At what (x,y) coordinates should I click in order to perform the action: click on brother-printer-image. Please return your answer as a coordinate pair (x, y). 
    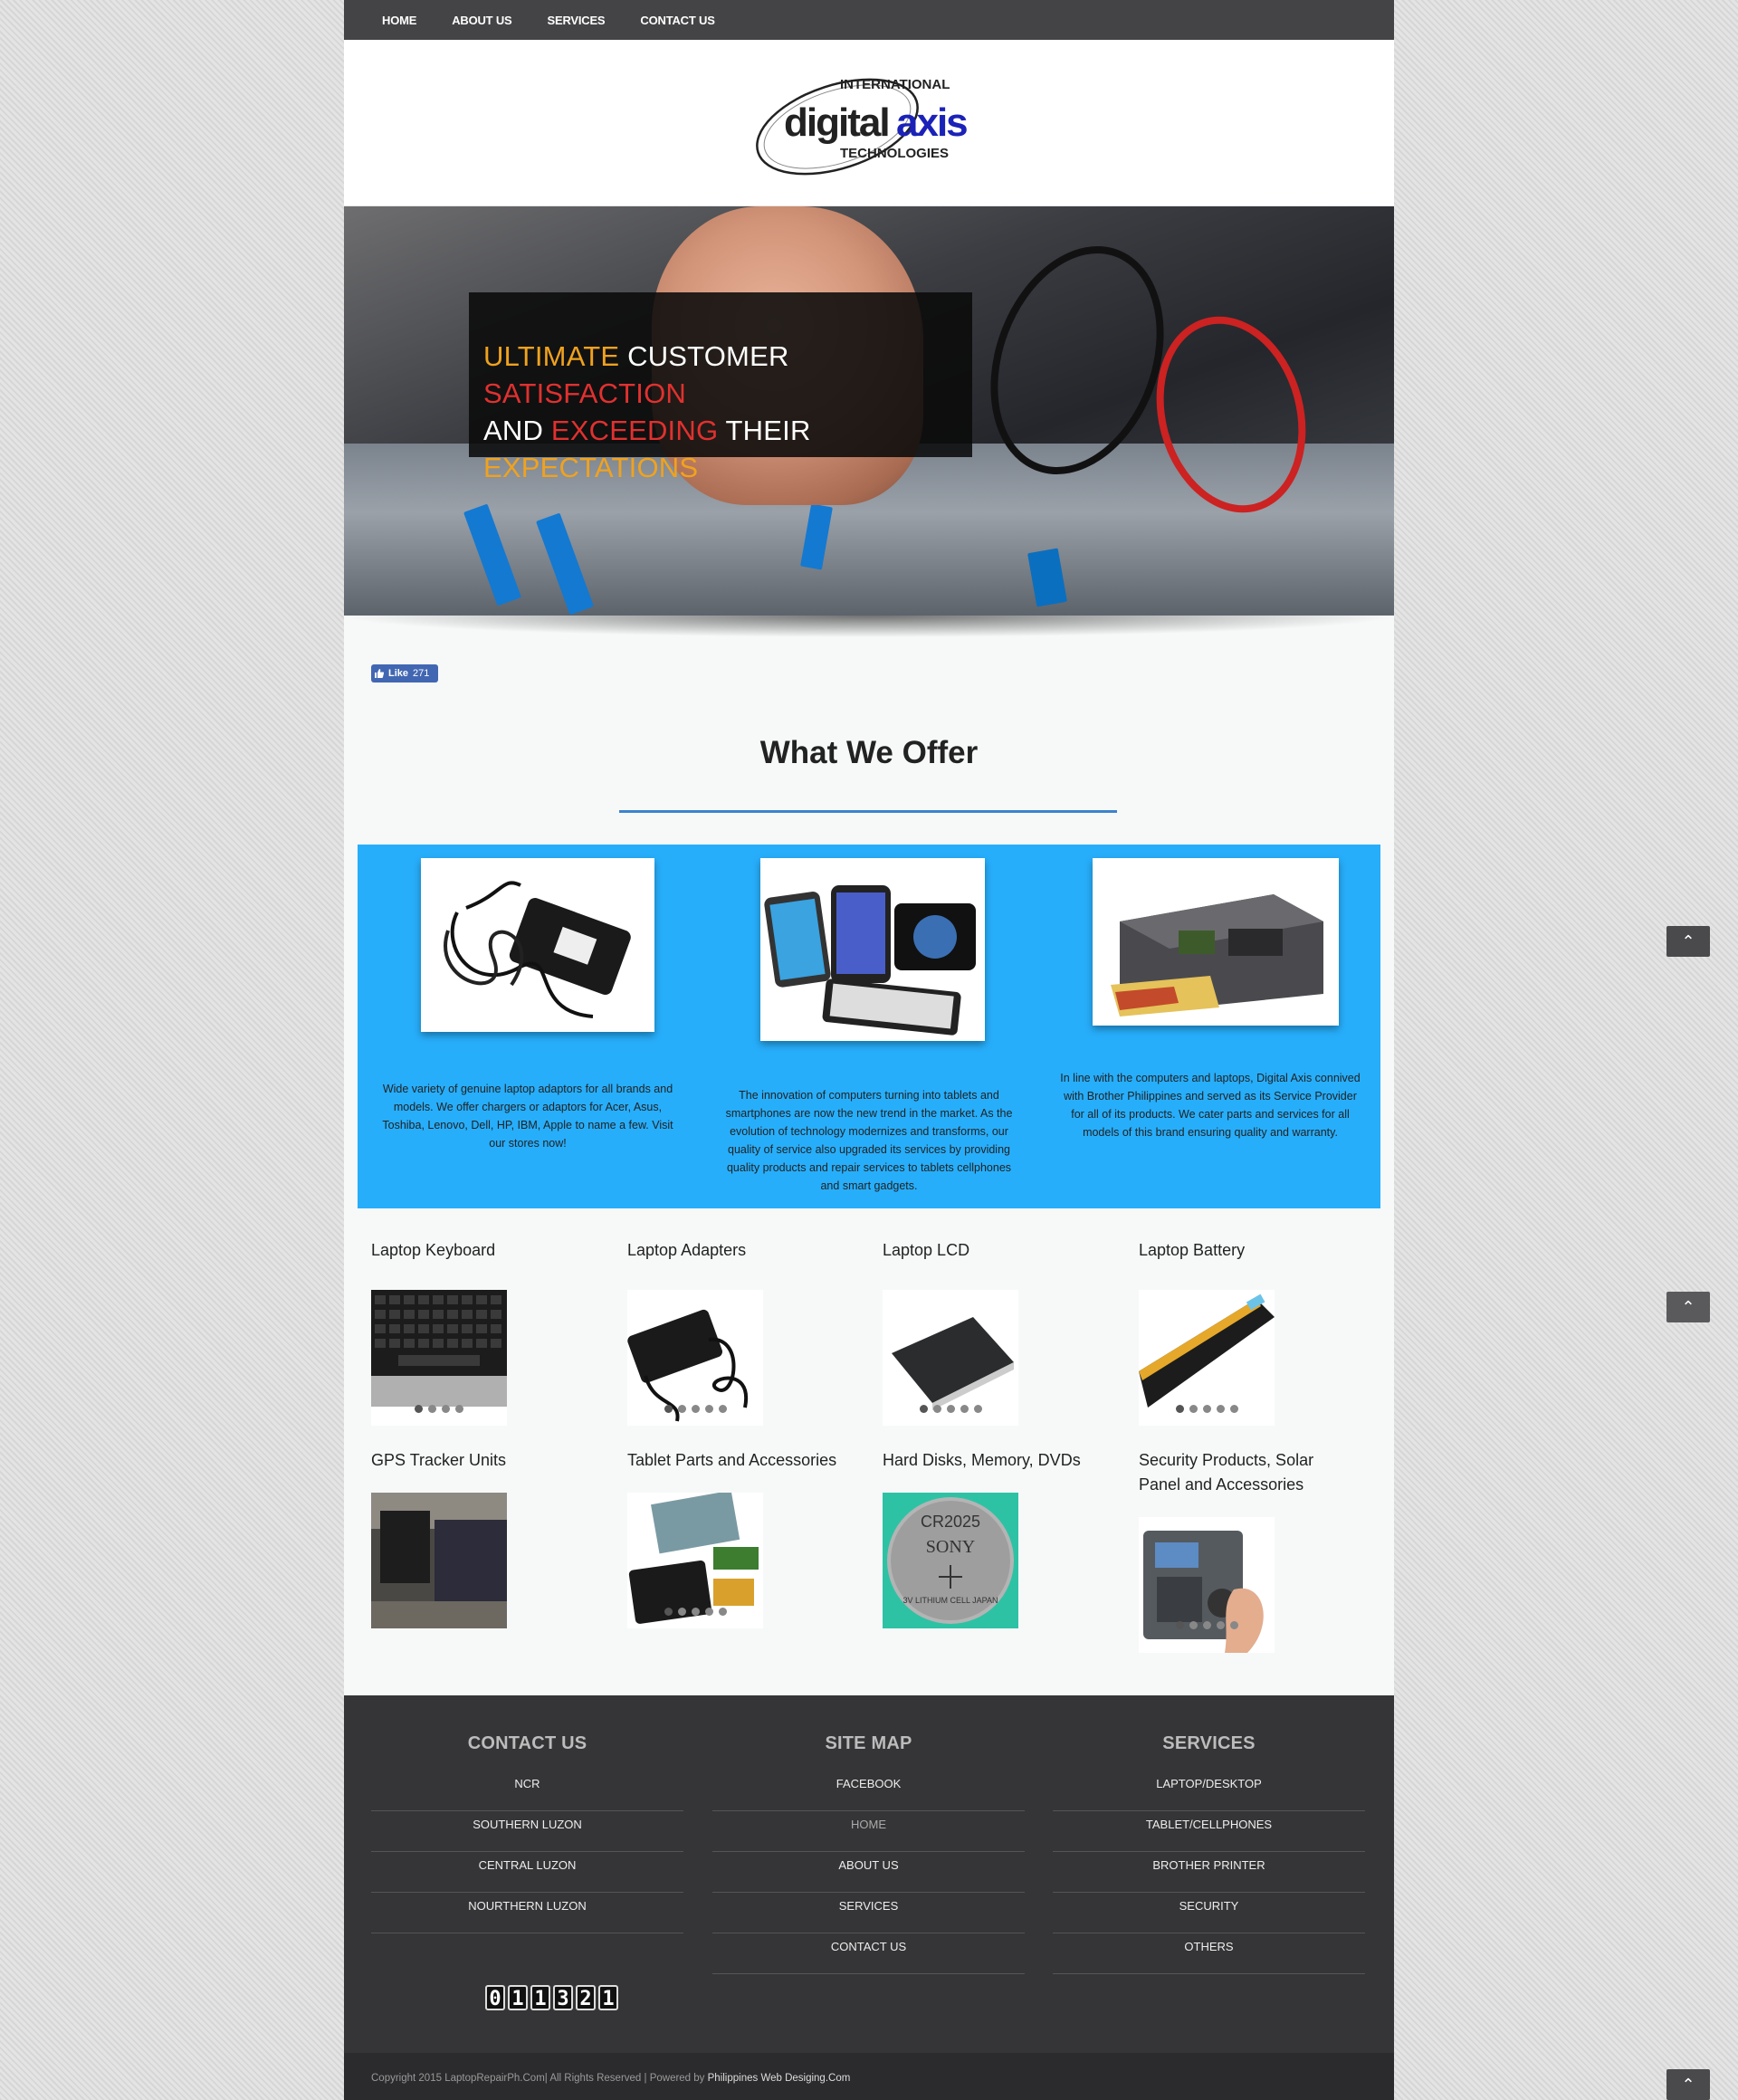
    Looking at the image, I should click on (1216, 942).